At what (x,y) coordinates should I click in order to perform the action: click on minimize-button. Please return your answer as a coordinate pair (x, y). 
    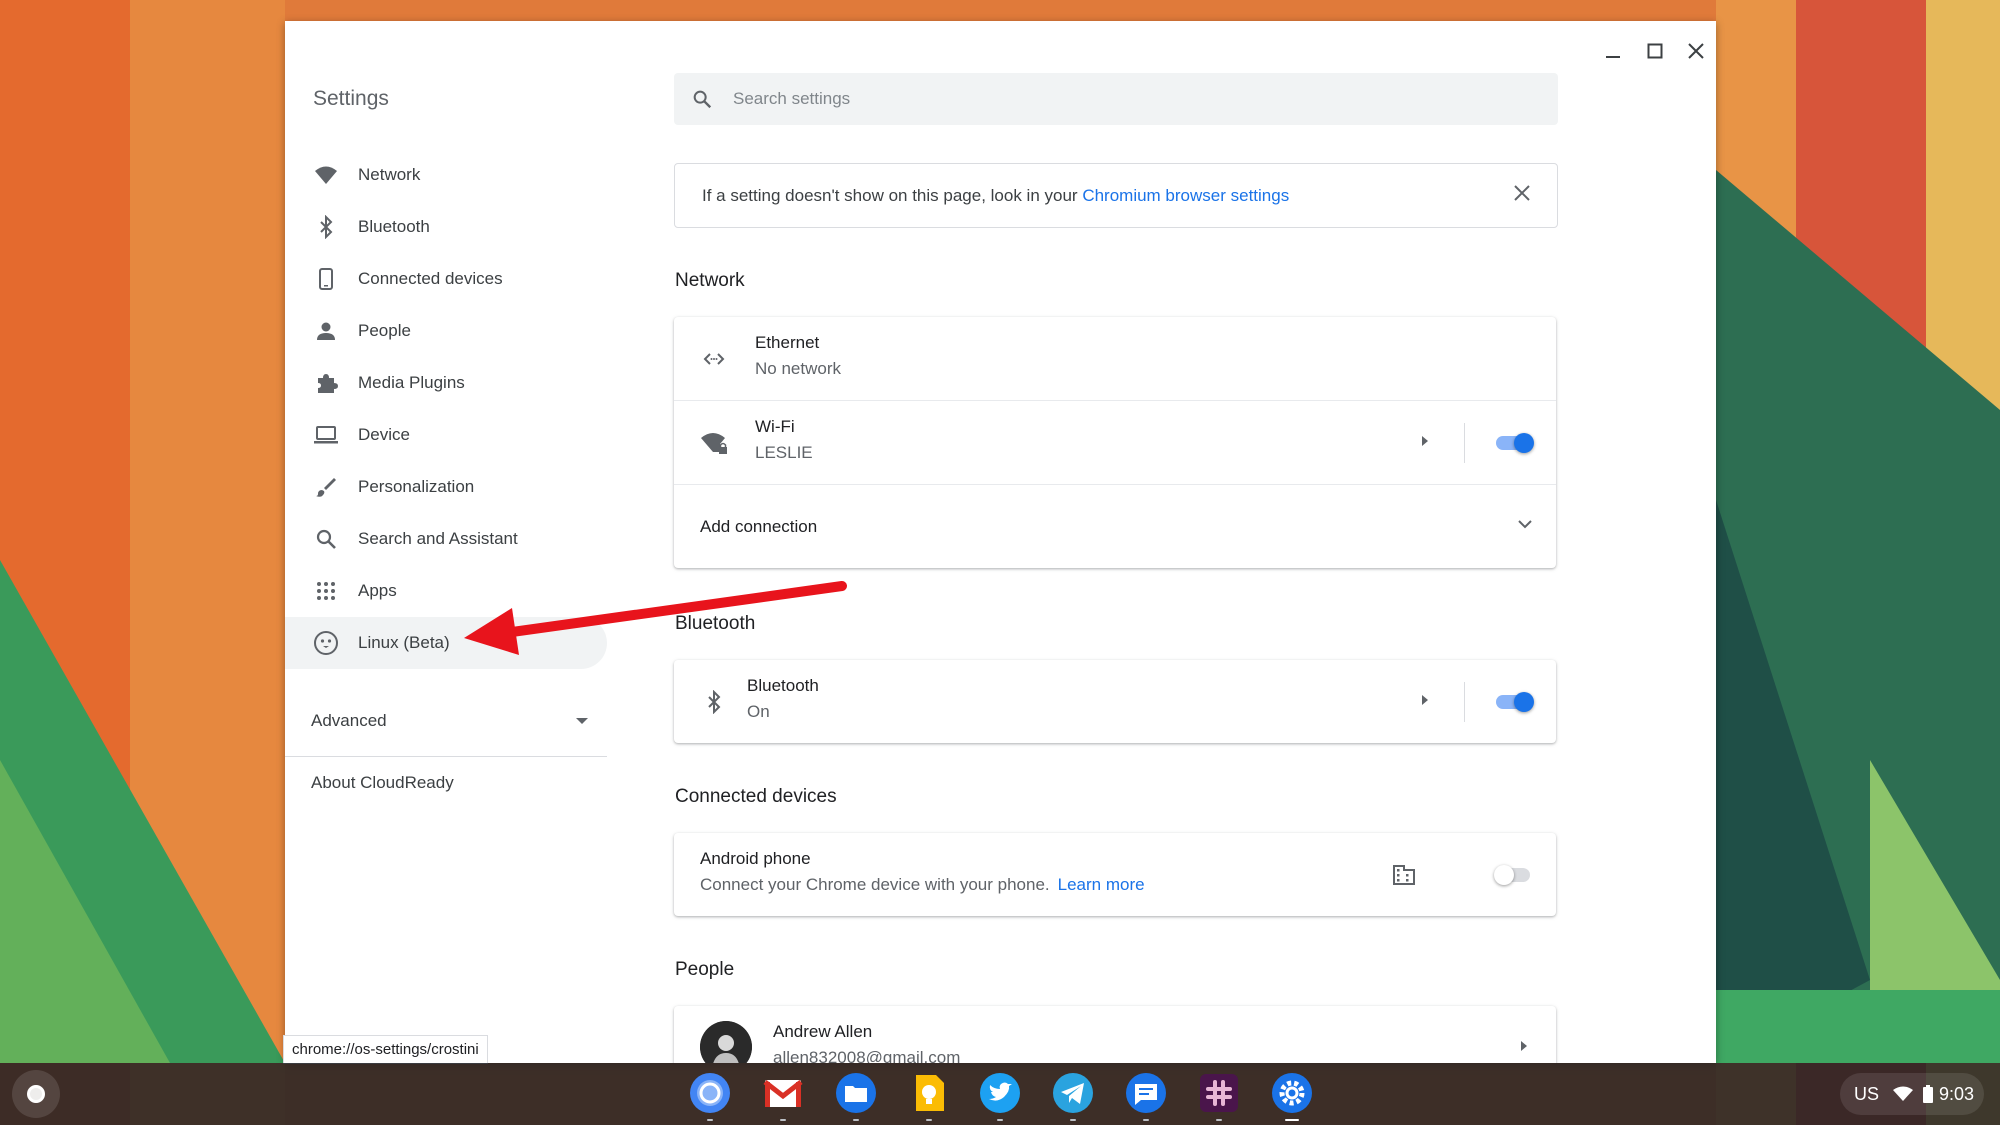
    Looking at the image, I should click on (1613, 51).